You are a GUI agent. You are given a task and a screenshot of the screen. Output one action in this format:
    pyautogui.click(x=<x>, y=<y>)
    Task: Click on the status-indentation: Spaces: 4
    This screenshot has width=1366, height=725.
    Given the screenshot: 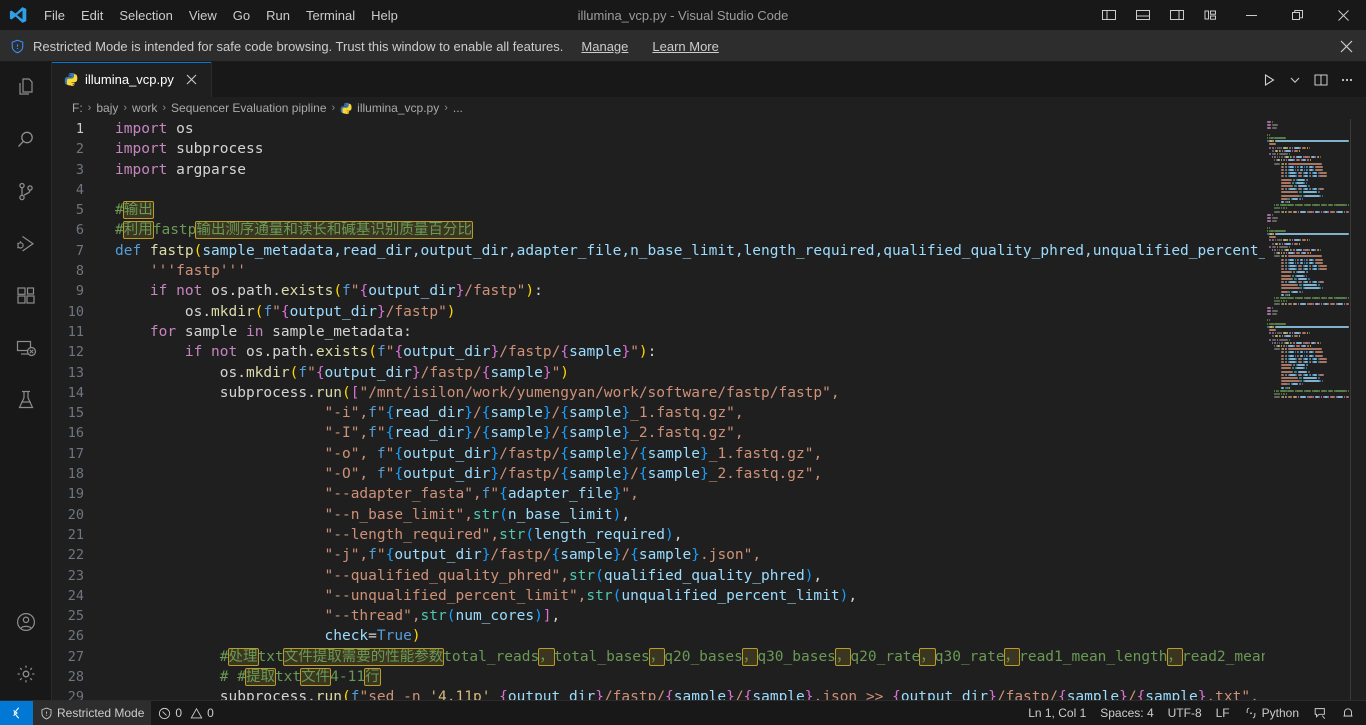 What is the action you would take?
    pyautogui.click(x=1126, y=713)
    